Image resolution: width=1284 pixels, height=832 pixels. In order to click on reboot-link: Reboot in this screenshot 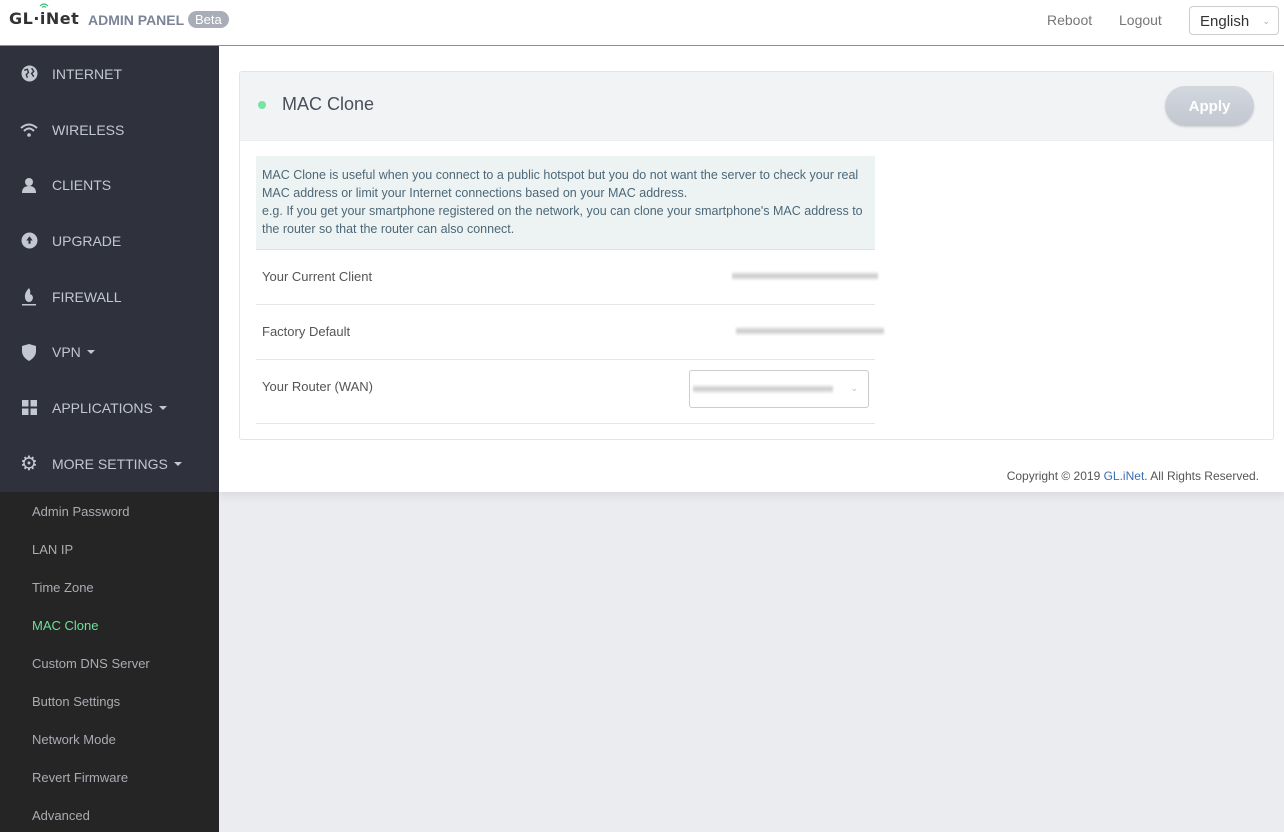, I will do `click(1069, 20)`.